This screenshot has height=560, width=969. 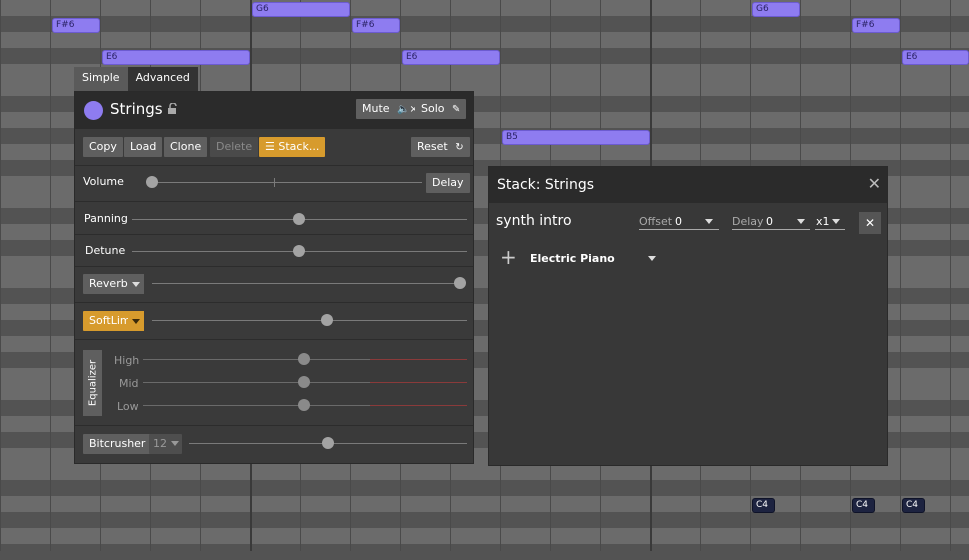 I want to click on bitcrusher-bits-select: 12, so click(x=165, y=444).